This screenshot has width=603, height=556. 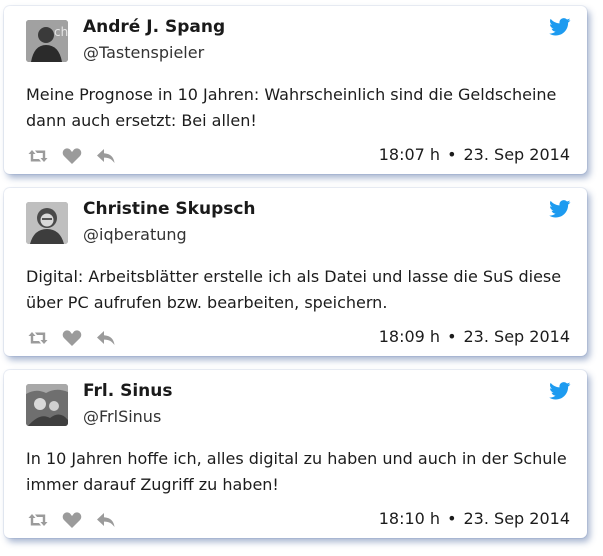 What do you see at coordinates (169, 209) in the screenshot?
I see `author-name: Christine Skupsch` at bounding box center [169, 209].